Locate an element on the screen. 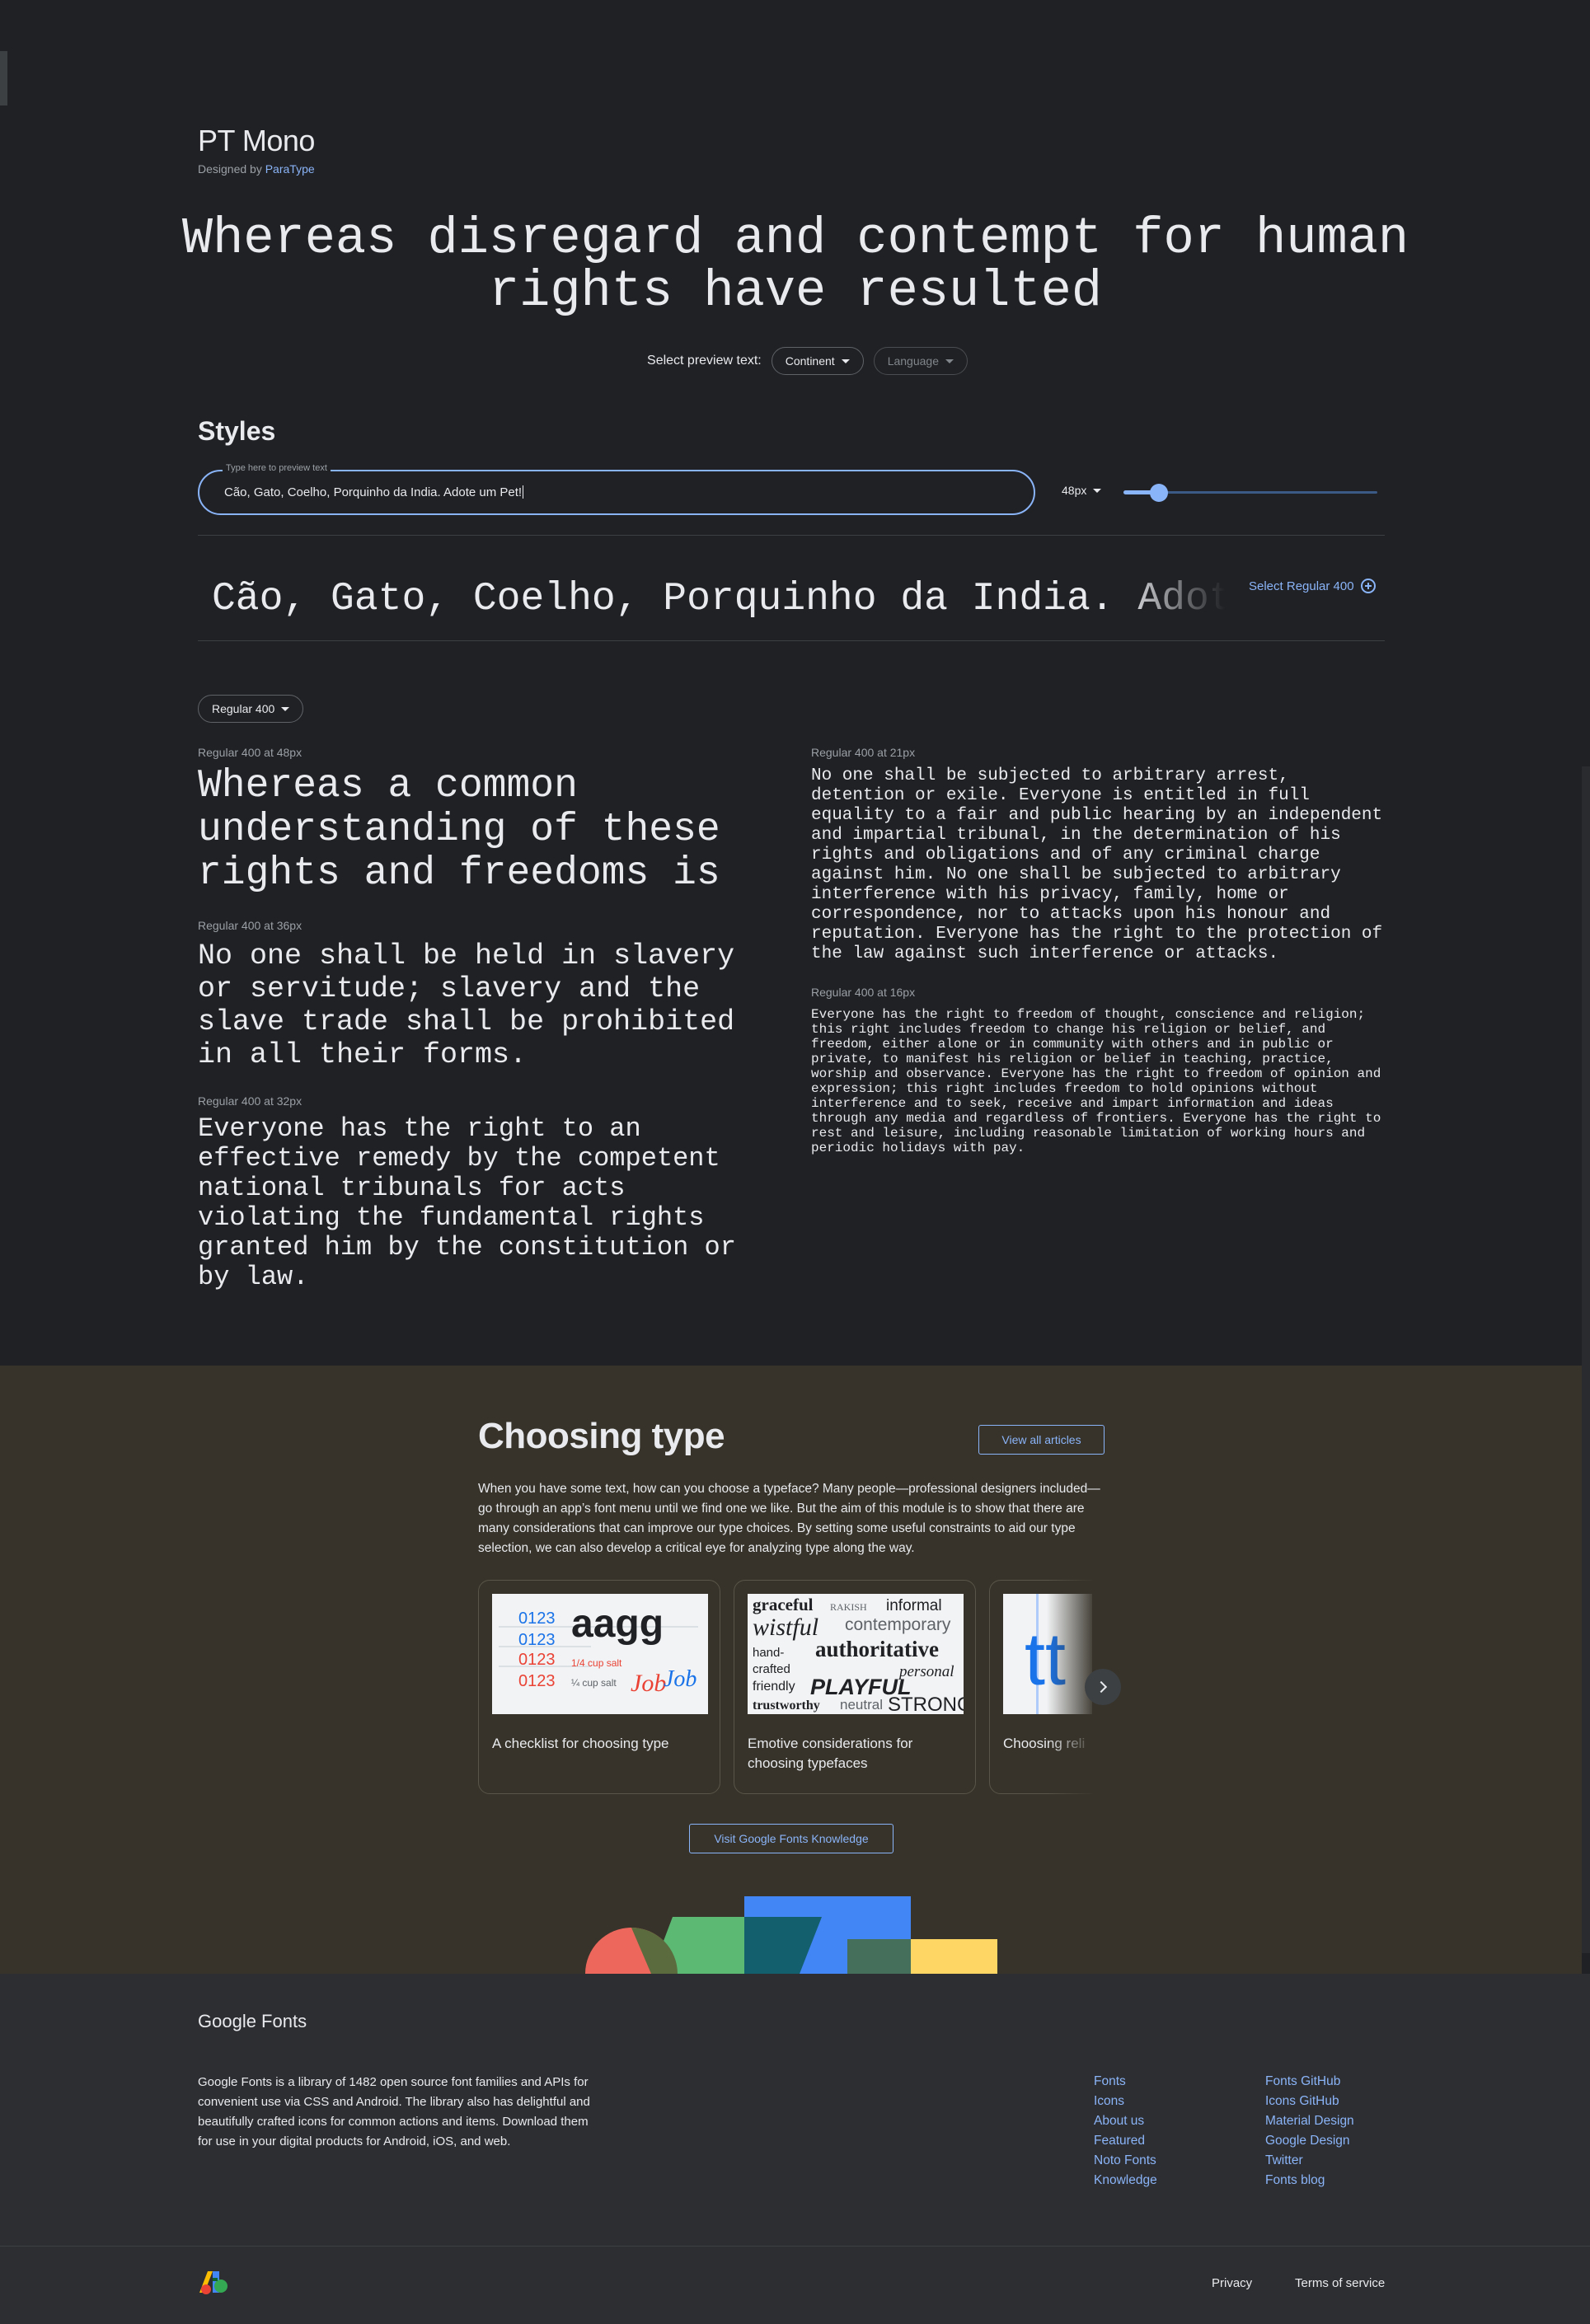  articles-heading: Choosing type is located at coordinates (601, 1436).